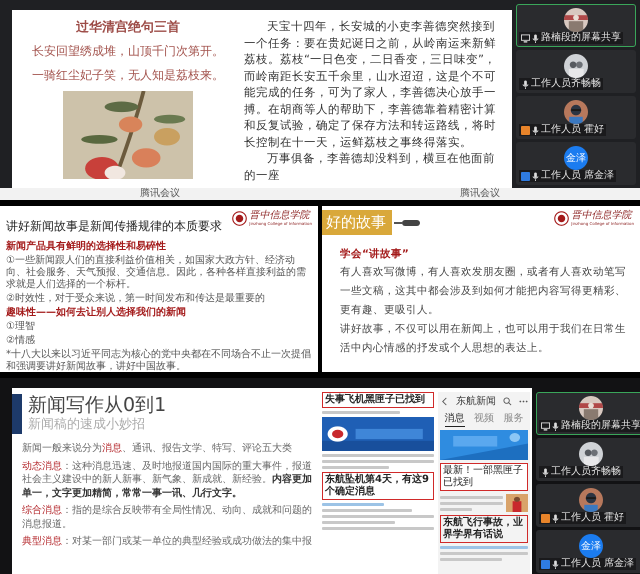 This screenshot has height=574, width=640. What do you see at coordinates (128, 75) in the screenshot?
I see `poem-line: 一骑红尘妃子笑，无人知是荔枝来。` at bounding box center [128, 75].